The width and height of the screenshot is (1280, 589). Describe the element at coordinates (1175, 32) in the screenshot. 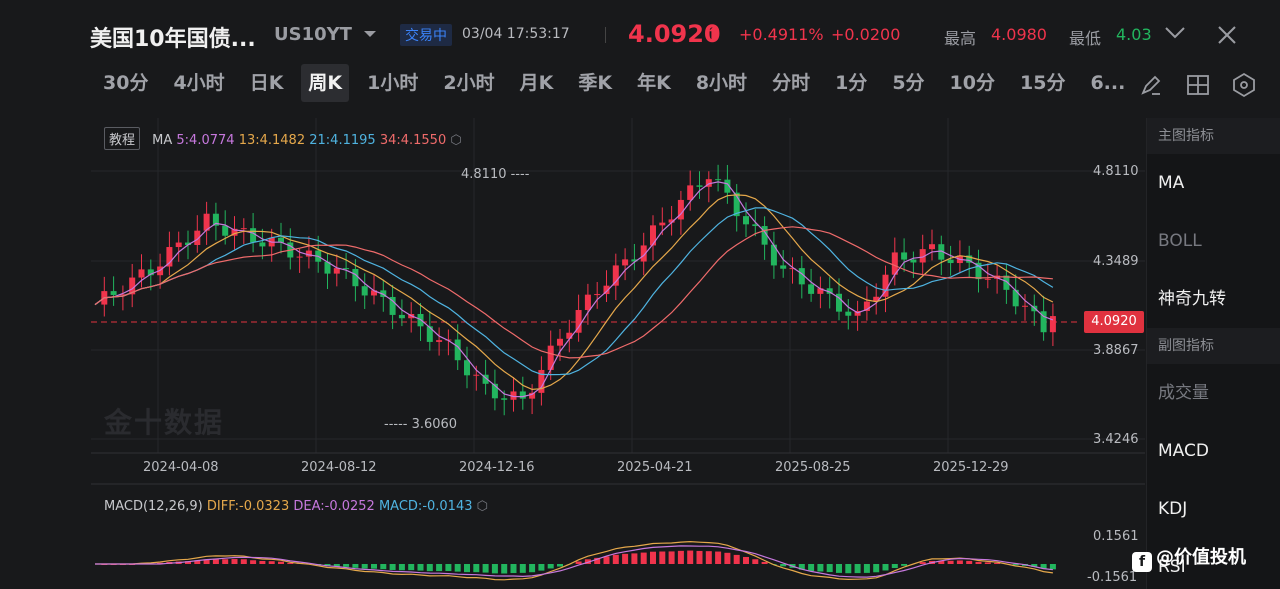

I see `chevron-down-icon` at that location.